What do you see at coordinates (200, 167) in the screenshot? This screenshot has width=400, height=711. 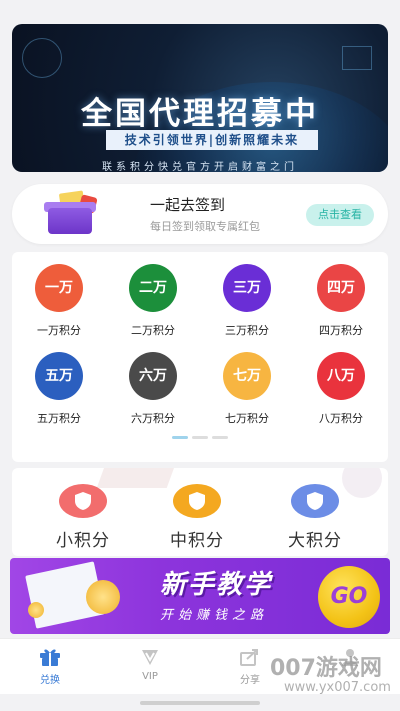 I see `banner-slogan: 联系积分快兑官方开启财富之门` at bounding box center [200, 167].